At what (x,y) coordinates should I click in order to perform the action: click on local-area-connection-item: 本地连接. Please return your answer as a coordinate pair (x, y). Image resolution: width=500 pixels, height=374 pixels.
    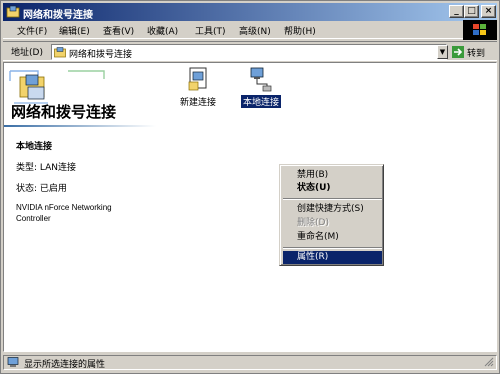
    Looking at the image, I should click on (261, 87).